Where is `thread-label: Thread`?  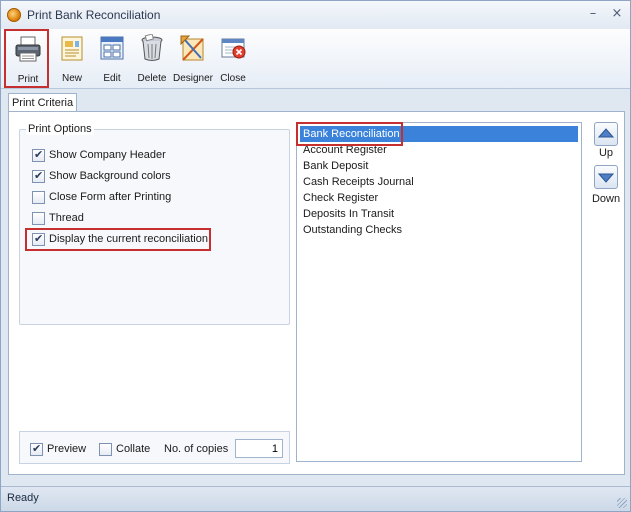 thread-label: Thread is located at coordinates (66, 218).